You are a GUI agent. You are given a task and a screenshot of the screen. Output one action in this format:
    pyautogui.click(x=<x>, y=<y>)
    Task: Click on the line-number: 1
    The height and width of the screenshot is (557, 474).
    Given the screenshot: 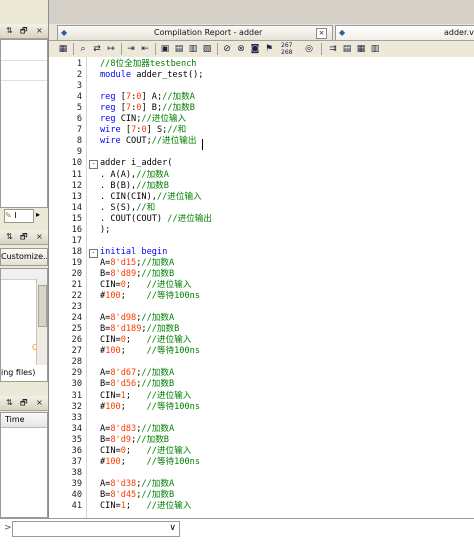 What is the action you would take?
    pyautogui.click(x=79, y=64)
    